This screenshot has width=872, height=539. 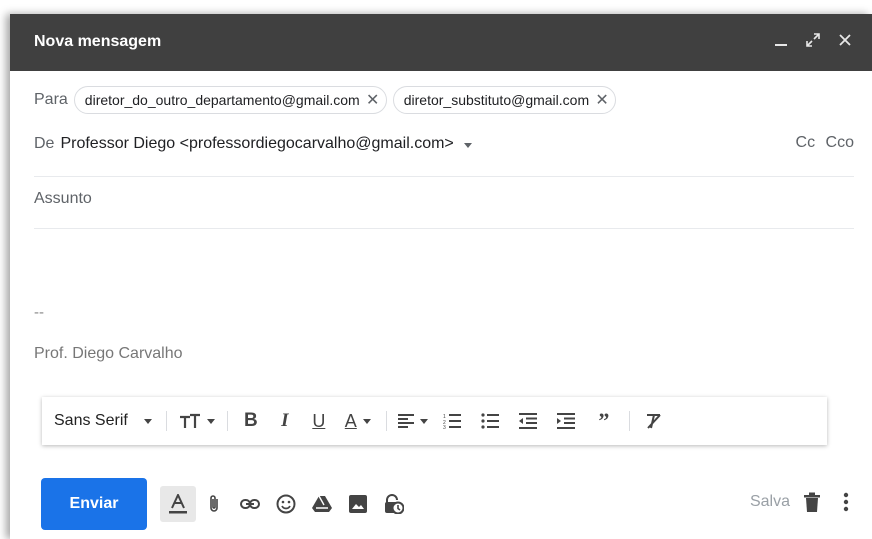 What do you see at coordinates (769, 501) in the screenshot?
I see `saved-status: Salva` at bounding box center [769, 501].